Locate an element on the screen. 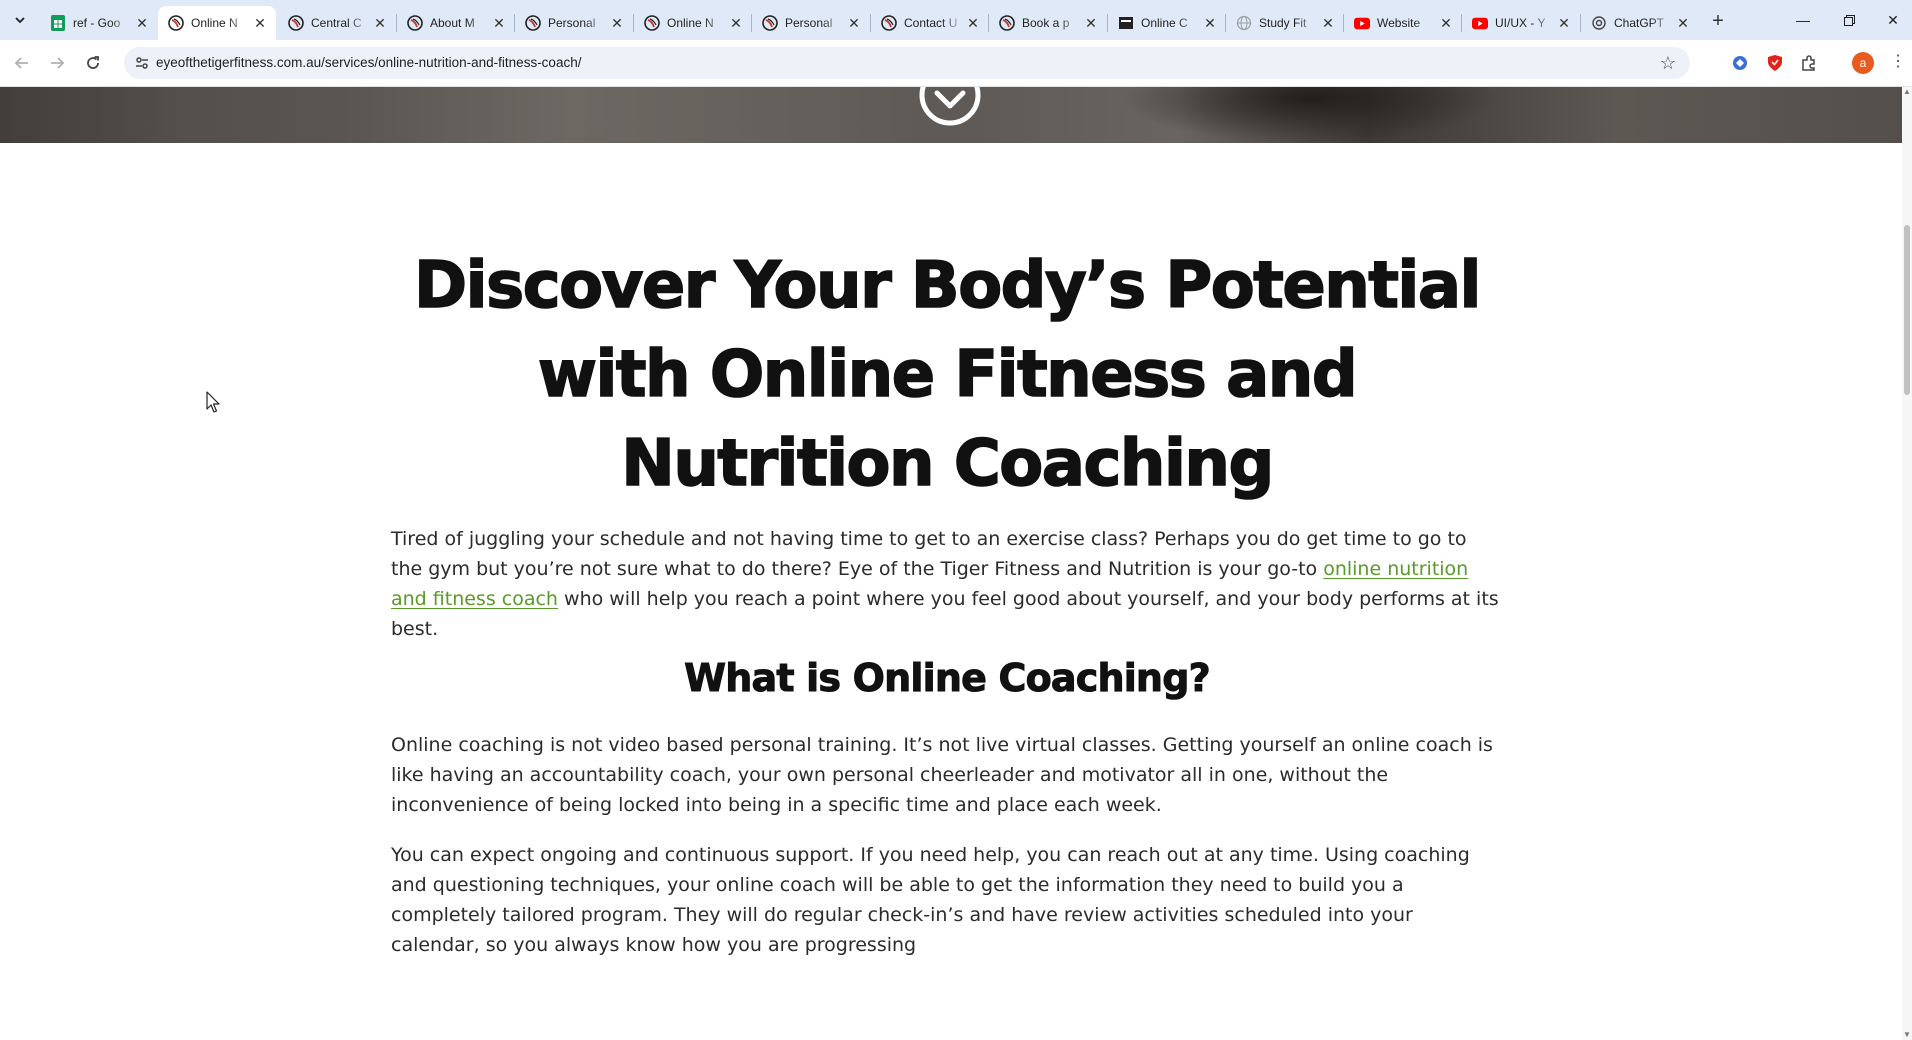  browser-tab: Study Fit ✕ is located at coordinates (1285, 23).